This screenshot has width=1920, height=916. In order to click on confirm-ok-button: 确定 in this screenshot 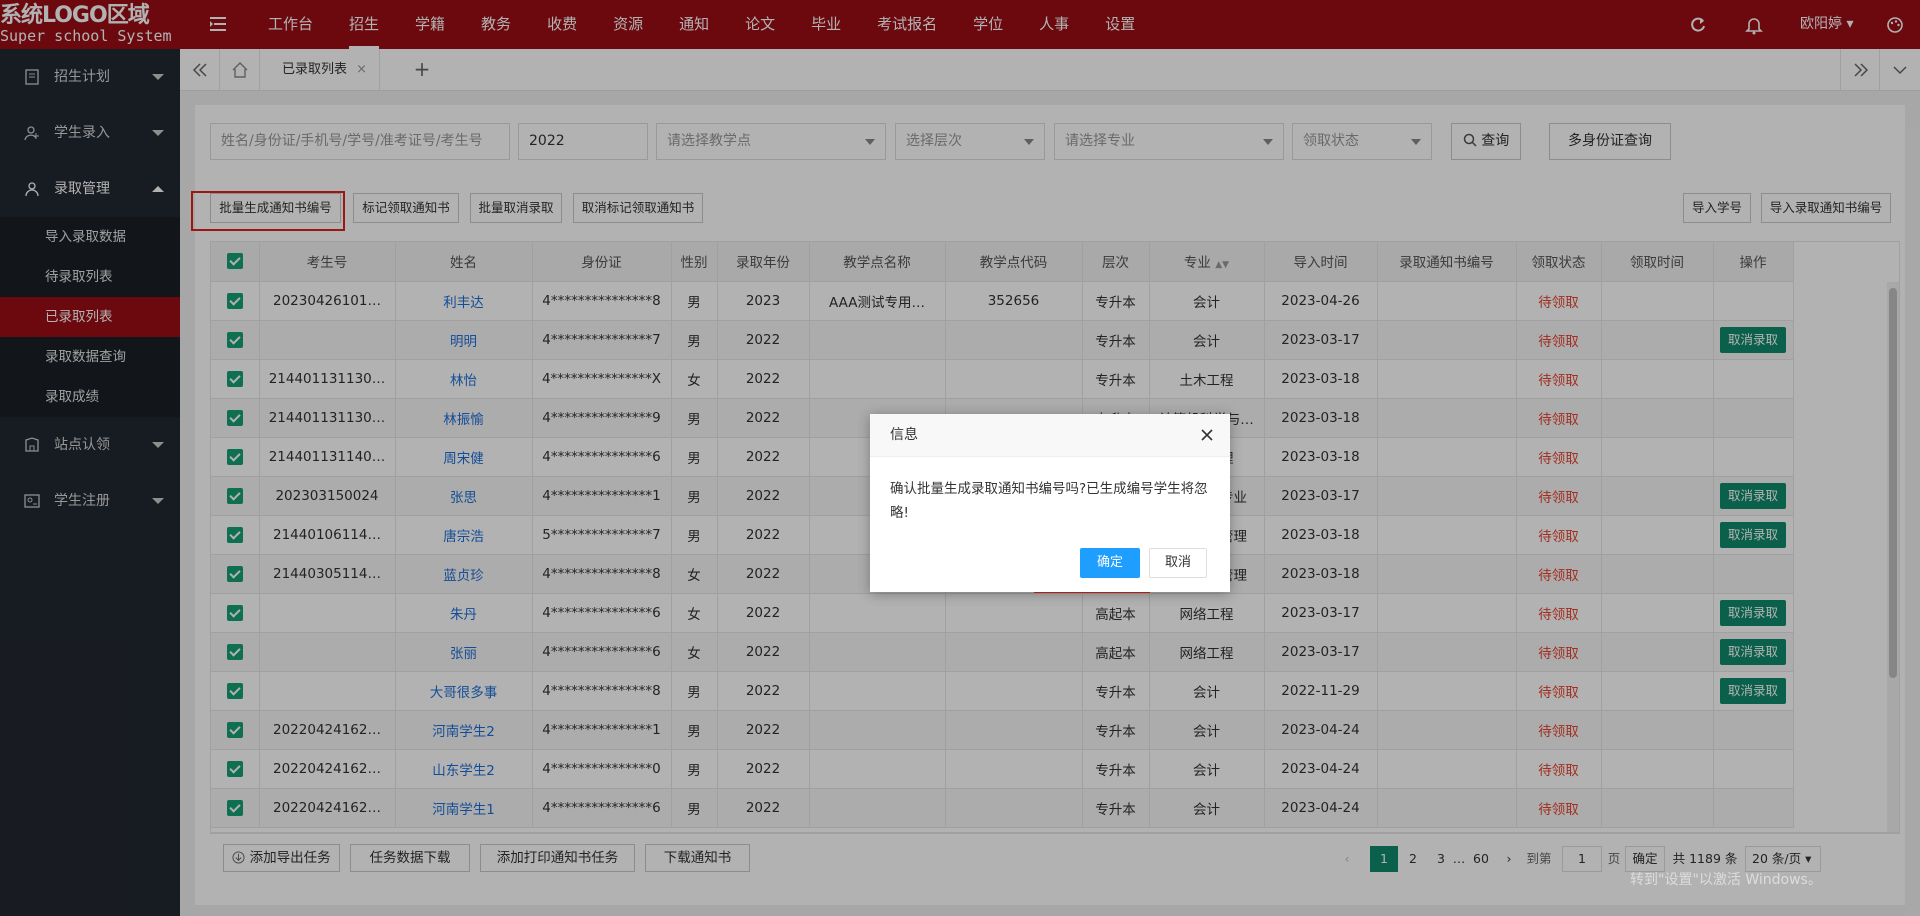, I will do `click(1110, 563)`.